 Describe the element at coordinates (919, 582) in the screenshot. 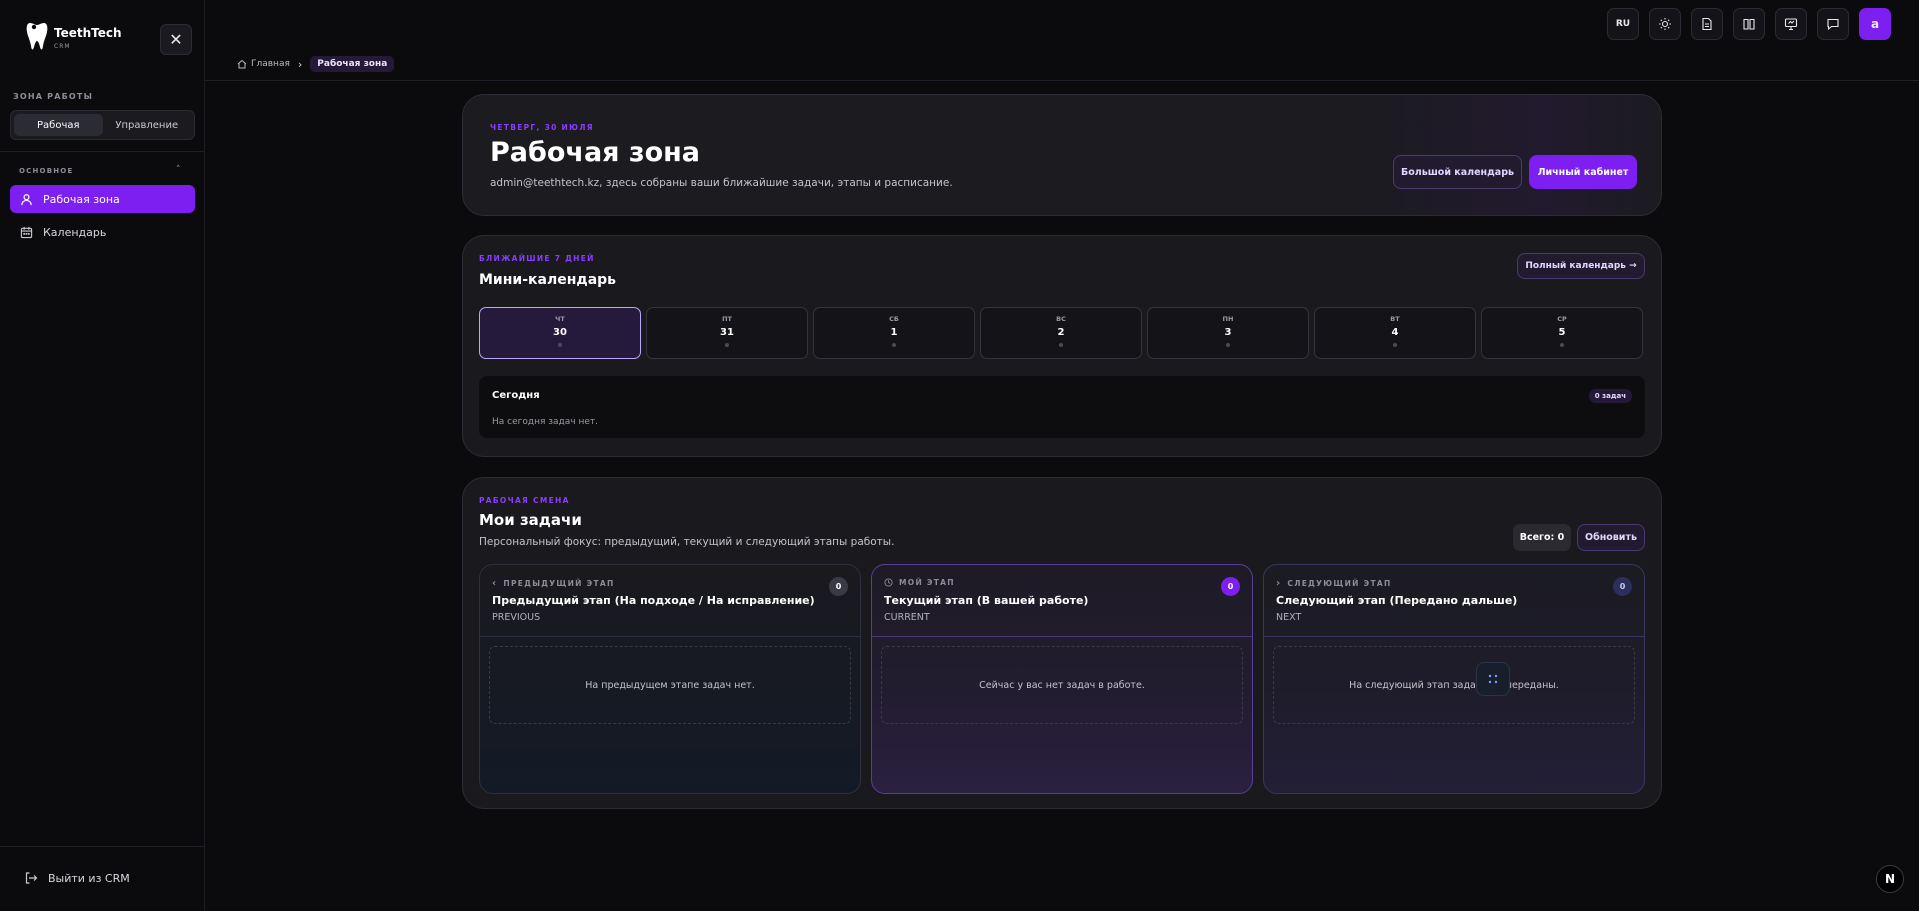

I see `stage-label: МОЙ ЭТАП` at that location.